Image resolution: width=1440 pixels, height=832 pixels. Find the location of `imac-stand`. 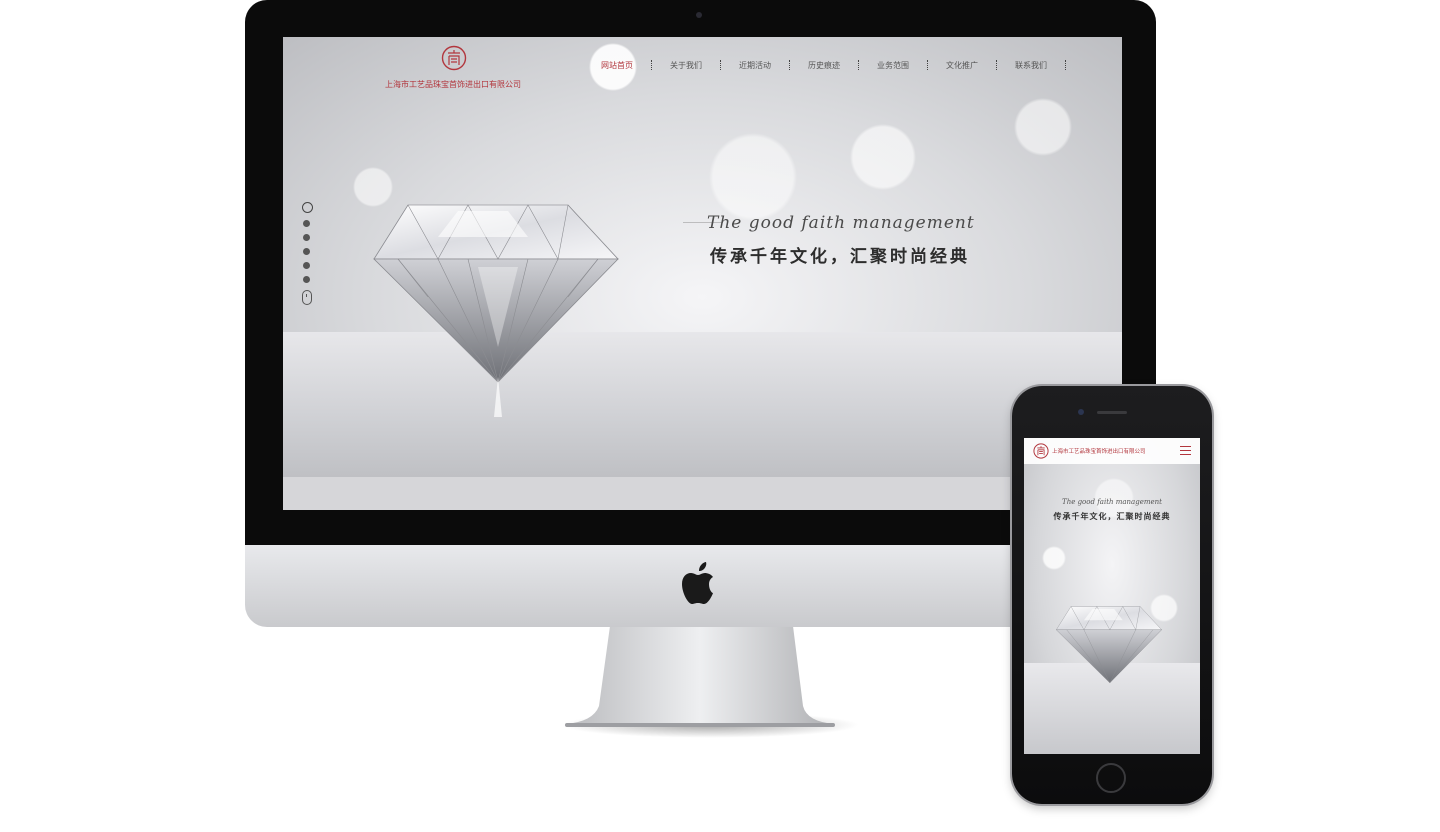

imac-stand is located at coordinates (700, 676).